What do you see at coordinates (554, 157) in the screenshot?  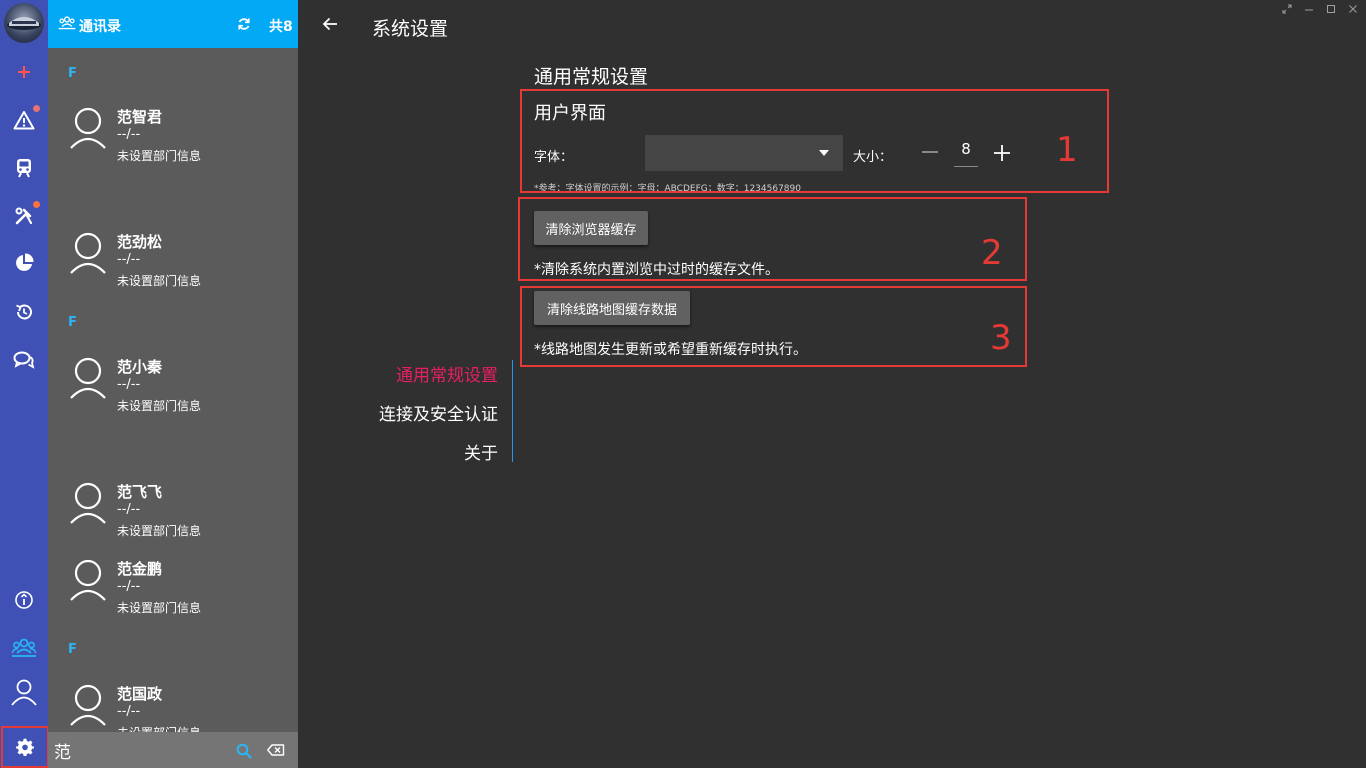 I see `font-label: 字体：` at bounding box center [554, 157].